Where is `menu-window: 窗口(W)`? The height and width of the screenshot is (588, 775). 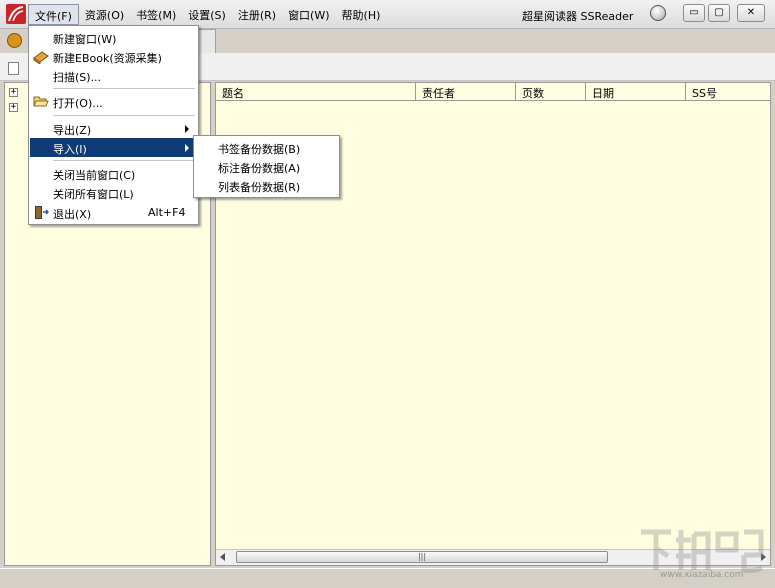 menu-window: 窗口(W) is located at coordinates (308, 14).